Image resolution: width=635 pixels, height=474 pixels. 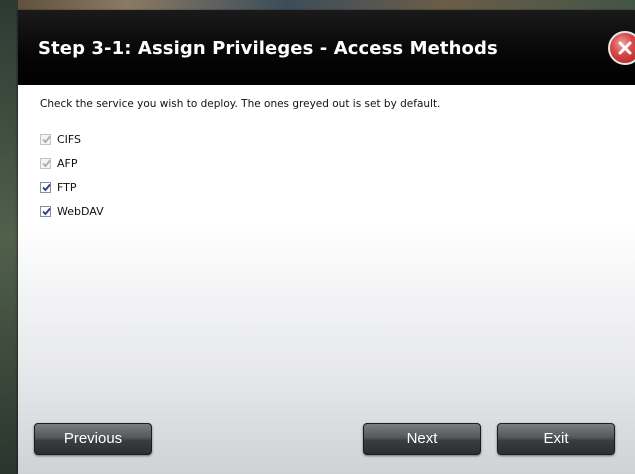 I want to click on service-label: AFP, so click(x=67, y=163).